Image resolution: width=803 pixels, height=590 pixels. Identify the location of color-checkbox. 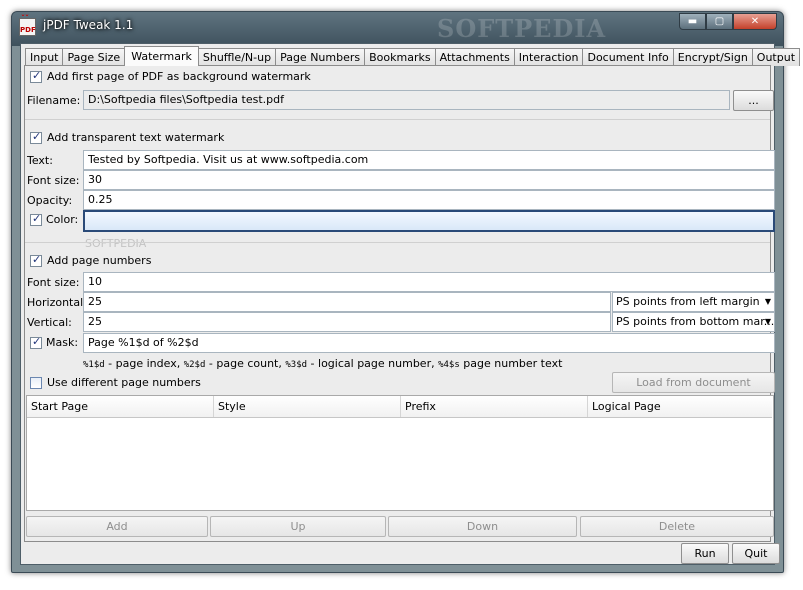
(36, 219).